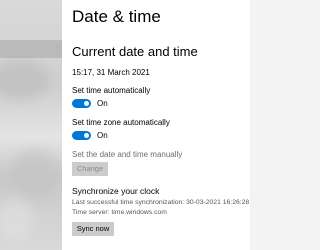 The width and height of the screenshot is (320, 250). Describe the element at coordinates (90, 169) in the screenshot. I see `change-button: Change` at that location.